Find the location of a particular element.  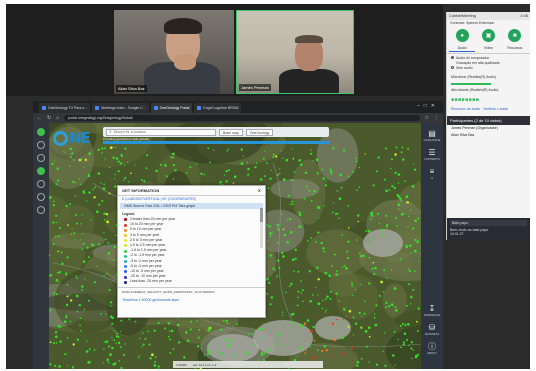

home-icon: ⌂ is located at coordinates (57, 118).